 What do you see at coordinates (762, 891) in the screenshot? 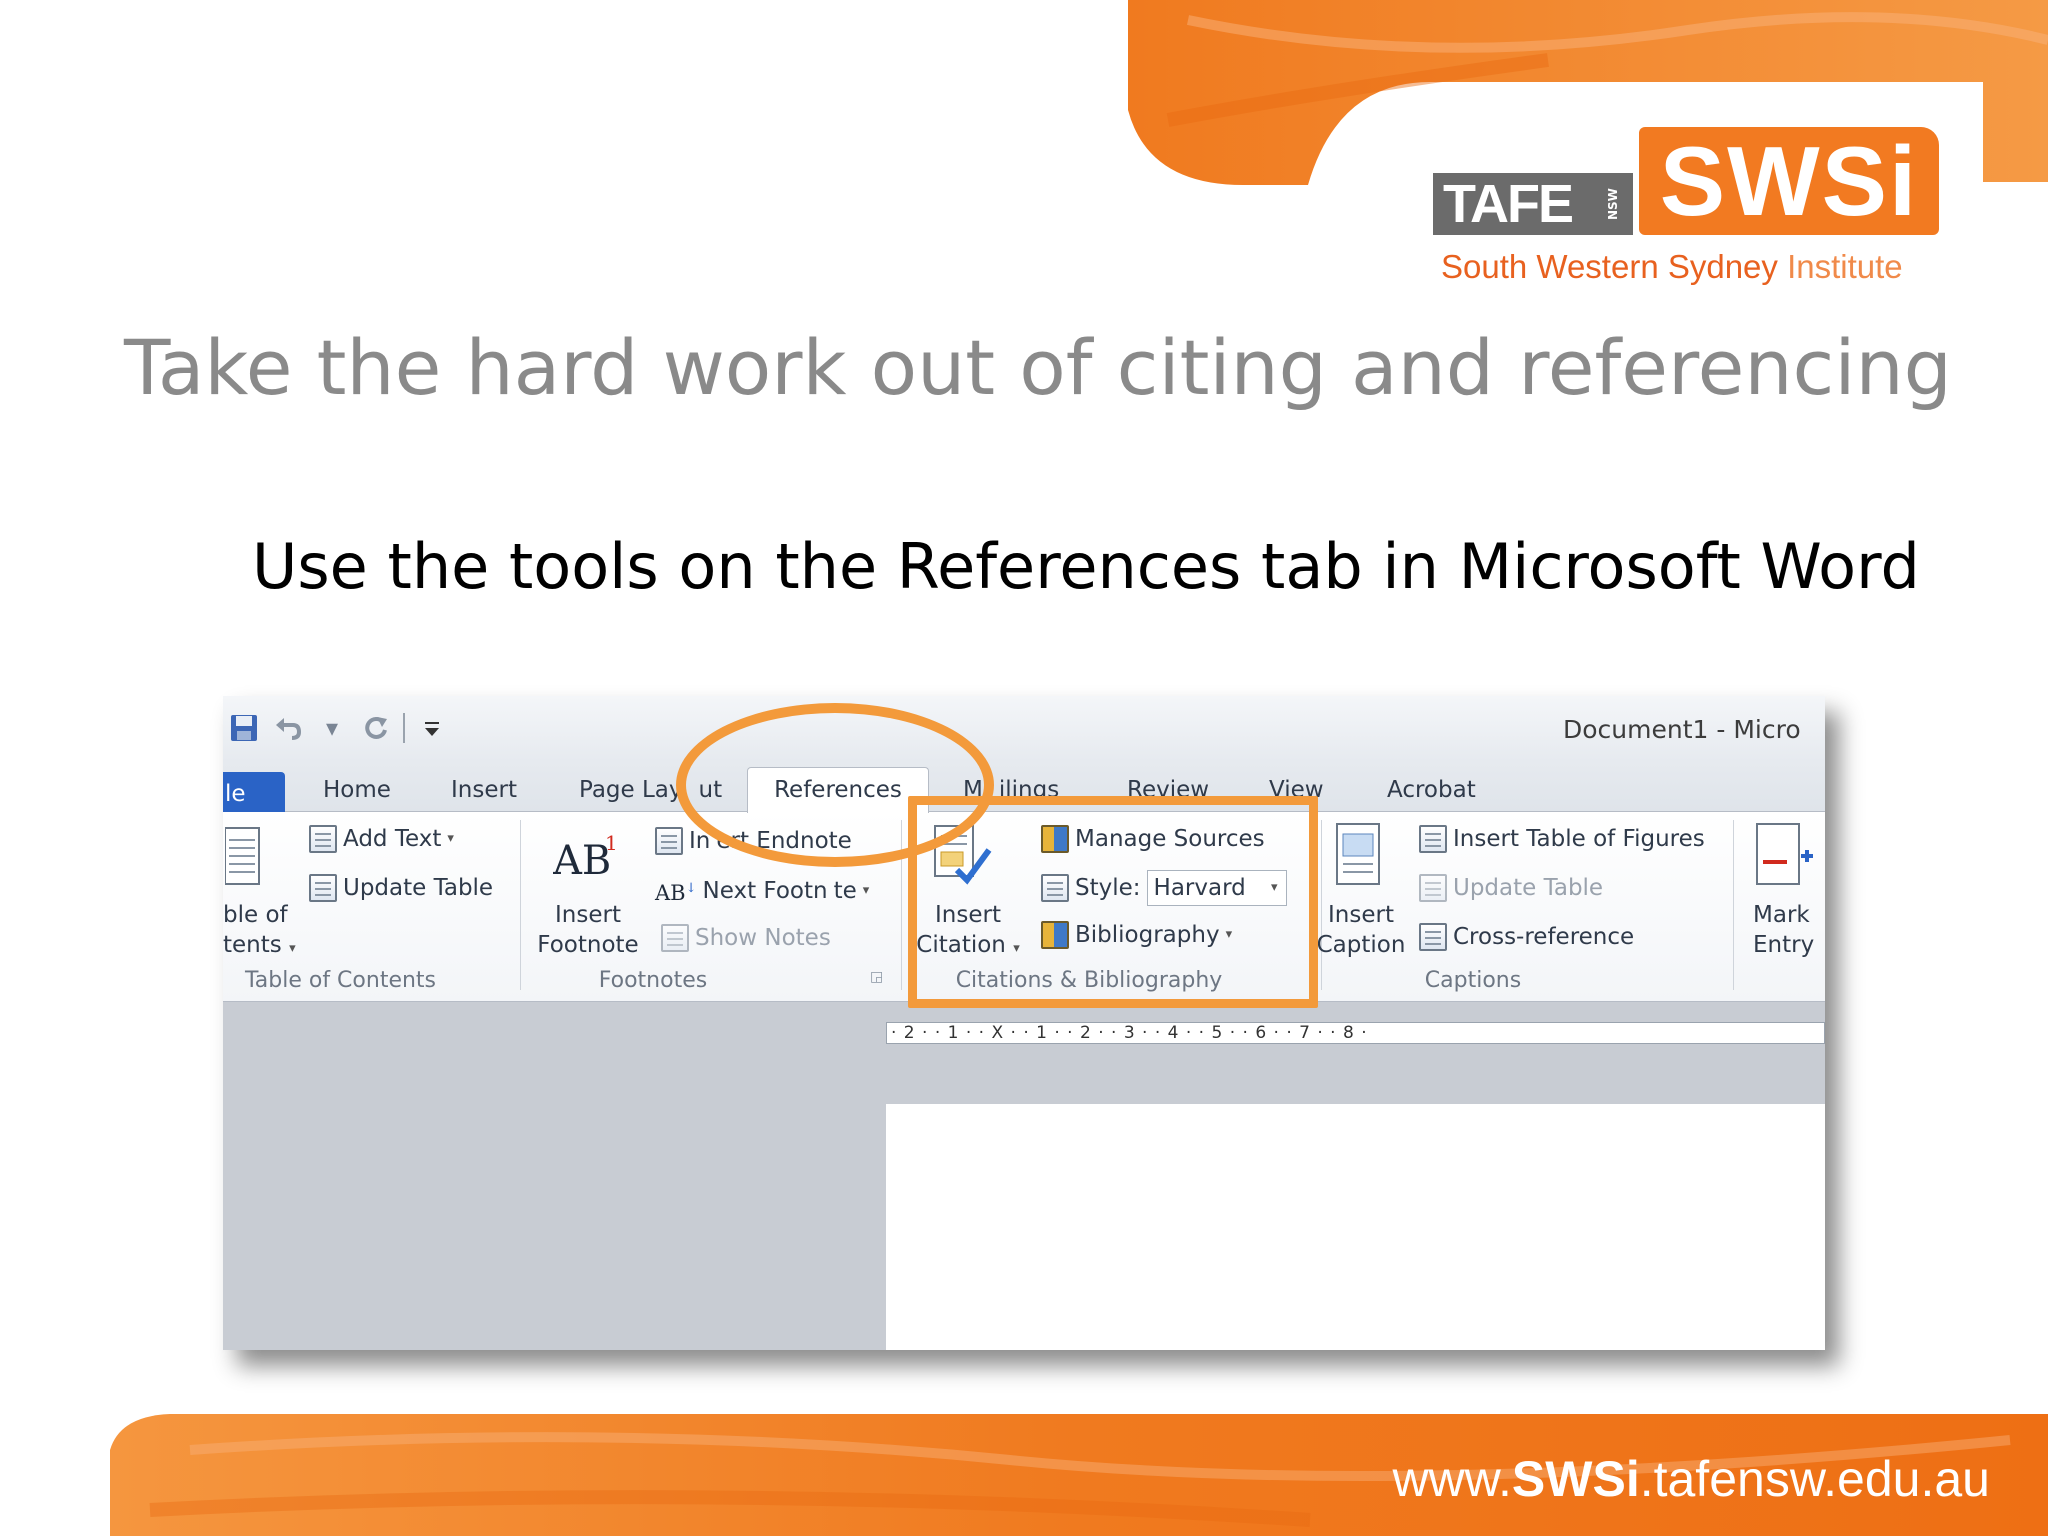
I see `next-footnote-button: AB↓ Next Footn te ▾` at bounding box center [762, 891].